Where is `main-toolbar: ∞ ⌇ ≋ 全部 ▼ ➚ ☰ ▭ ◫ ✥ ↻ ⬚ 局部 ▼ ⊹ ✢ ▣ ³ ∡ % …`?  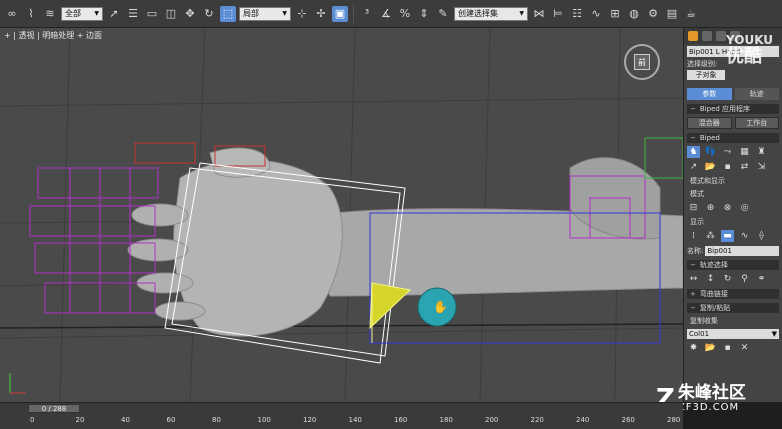
main-toolbar: ∞ ⌇ ≋ 全部 ▼ ➚ ☰ ▭ ◫ ✥ ↻ ⬚ 局部 ▼ ⊹ ✢ ▣ ³ ∡ % … is located at coordinates (391, 14).